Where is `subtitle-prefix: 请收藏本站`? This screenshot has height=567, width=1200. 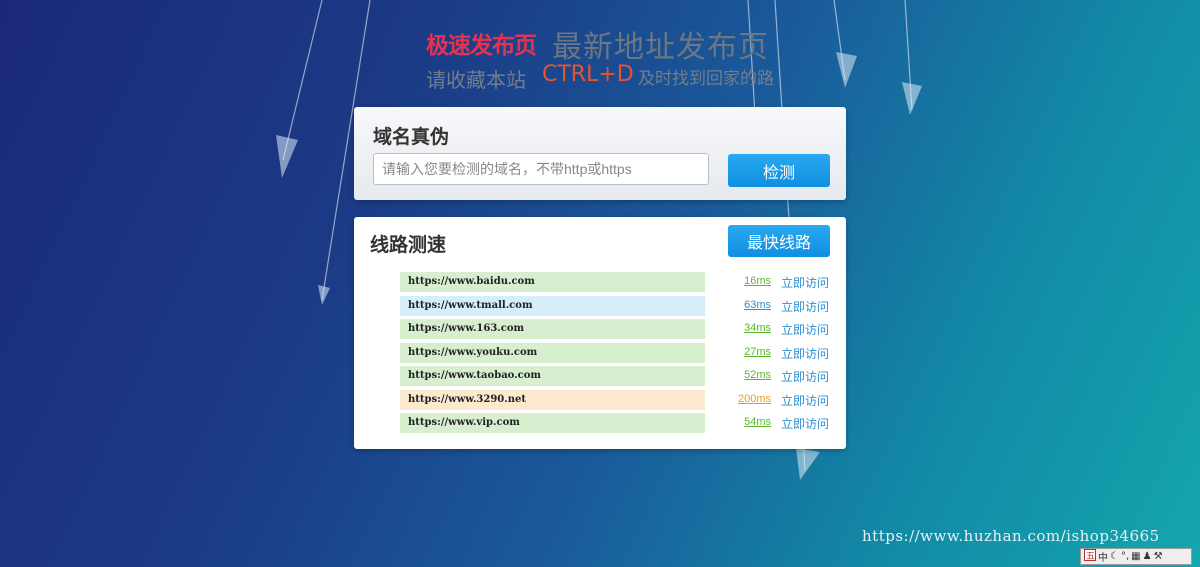 subtitle-prefix: 请收藏本站 is located at coordinates (476, 80).